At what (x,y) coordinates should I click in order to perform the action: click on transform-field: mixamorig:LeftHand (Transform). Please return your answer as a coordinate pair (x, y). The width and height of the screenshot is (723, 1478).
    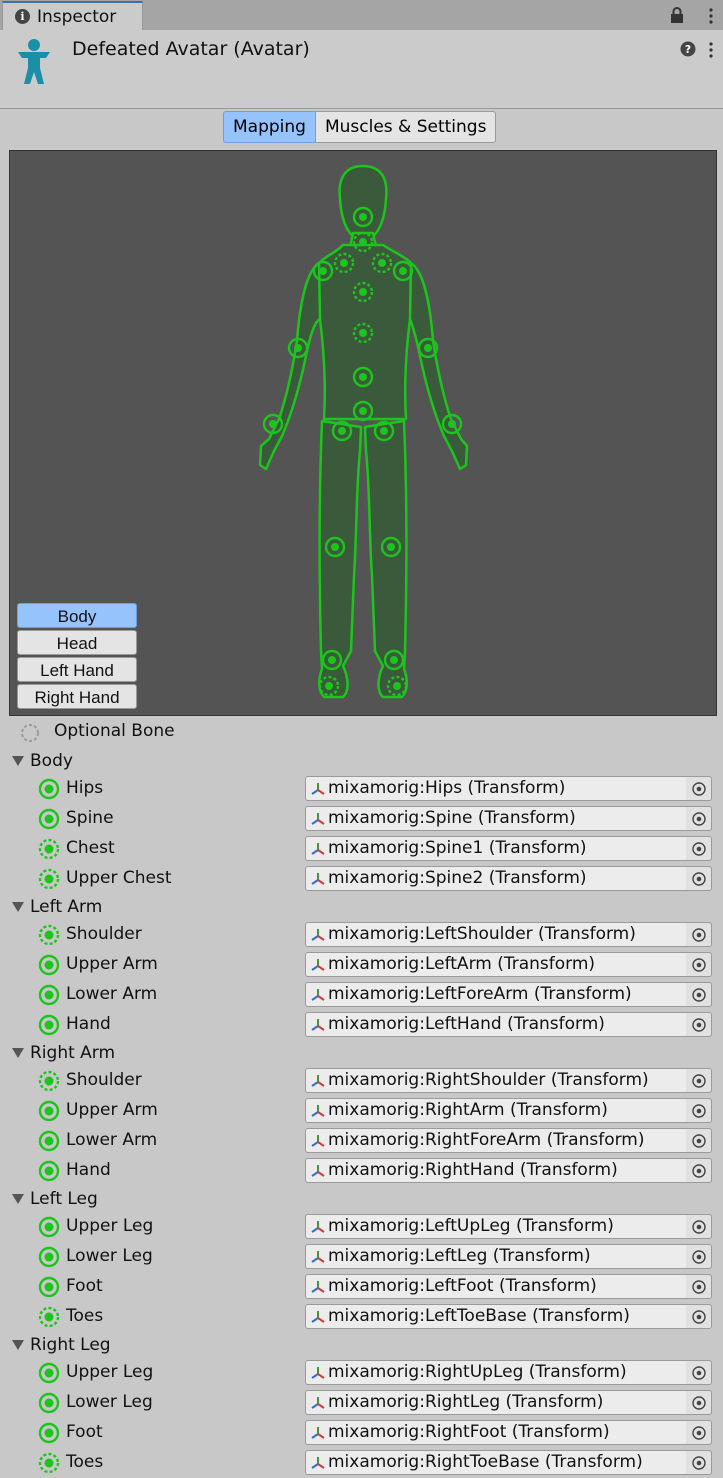
    Looking at the image, I should click on (496, 1024).